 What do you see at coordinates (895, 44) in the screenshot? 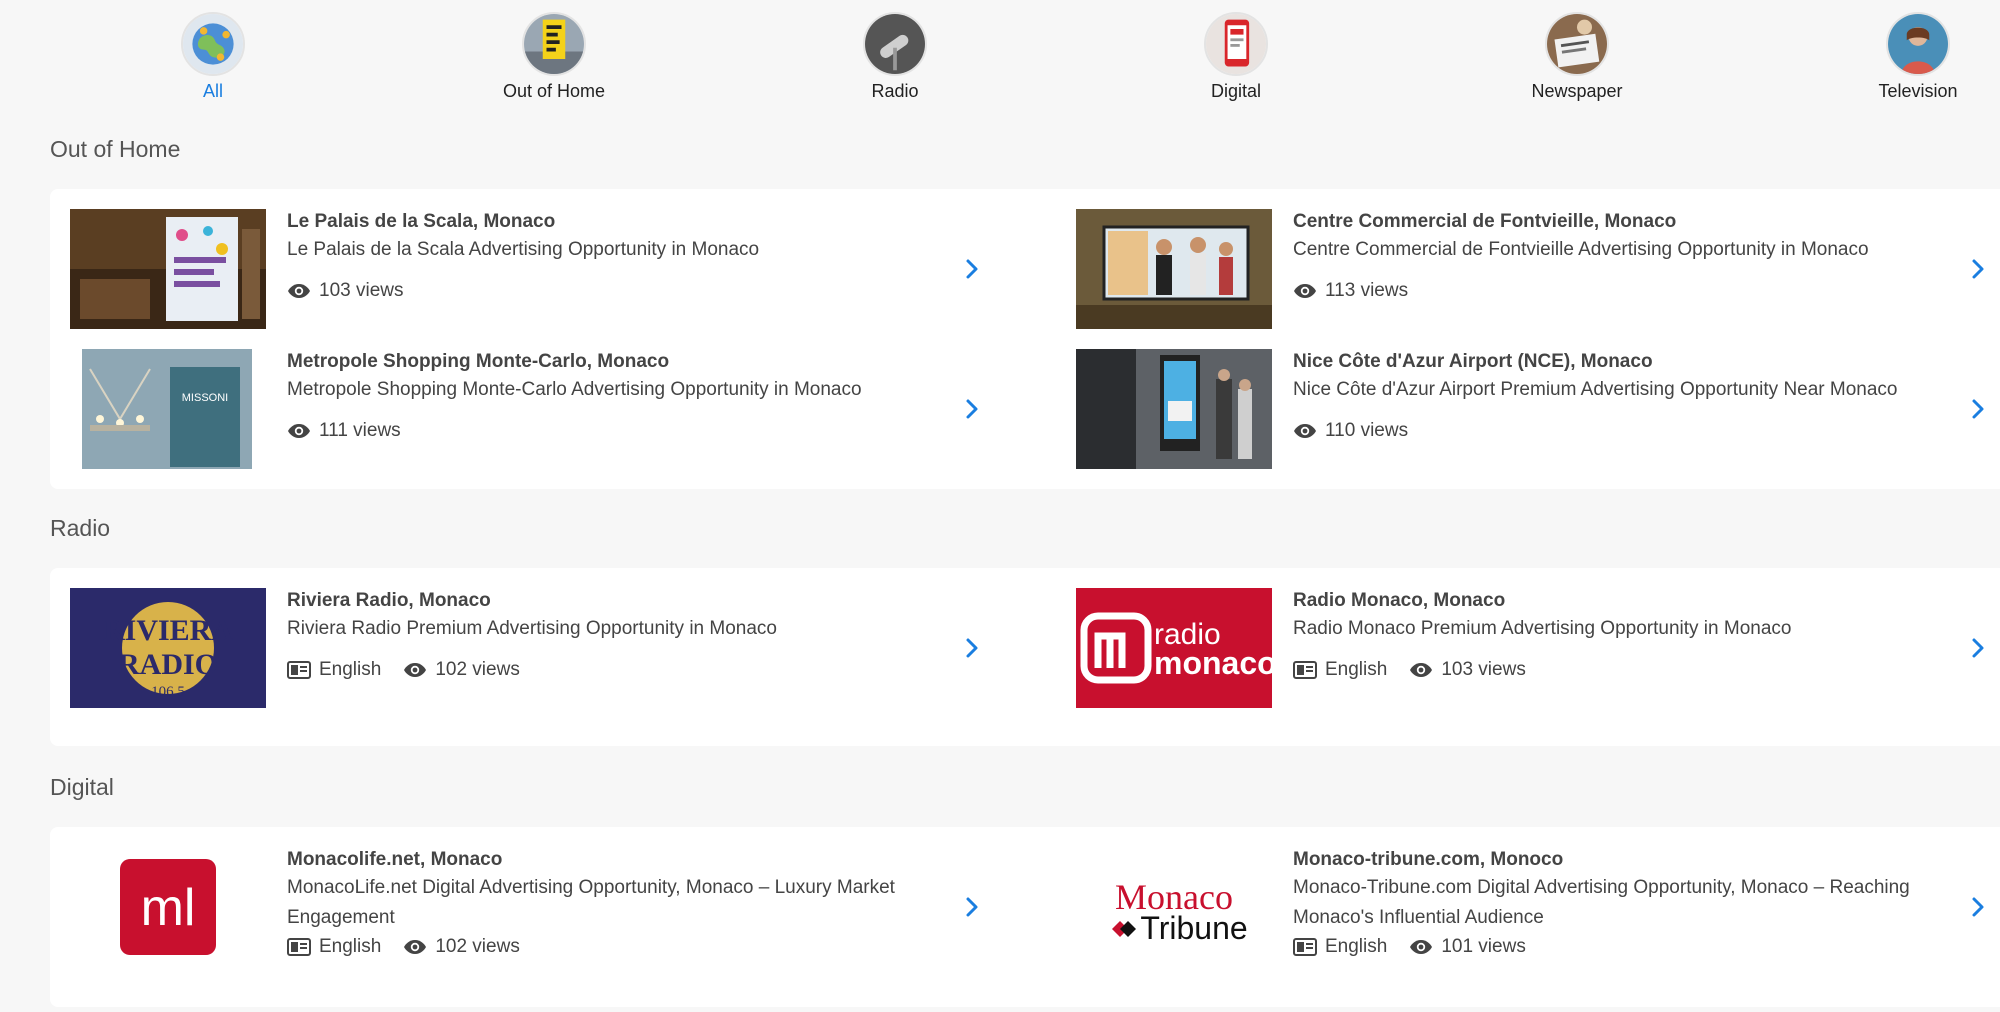
I see `microphone-icon` at bounding box center [895, 44].